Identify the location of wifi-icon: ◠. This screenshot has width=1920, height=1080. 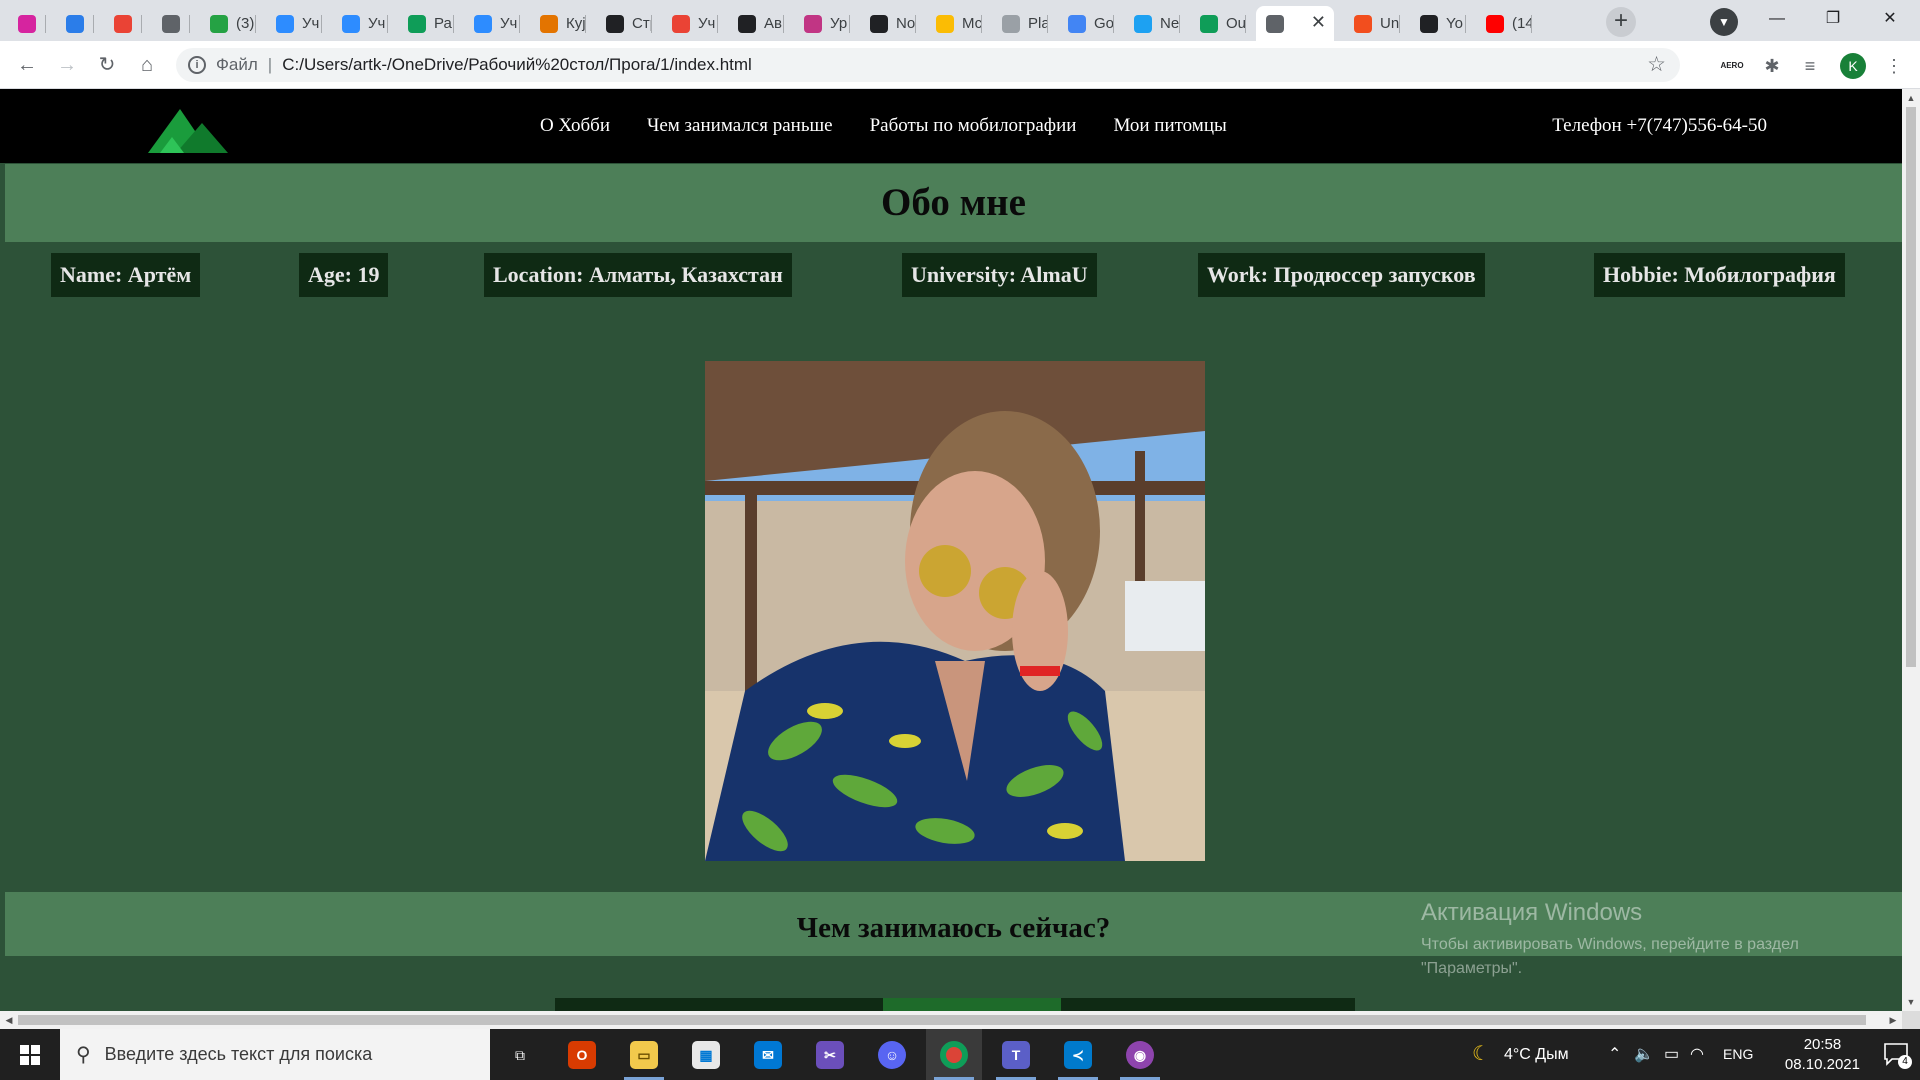
(1697, 1054).